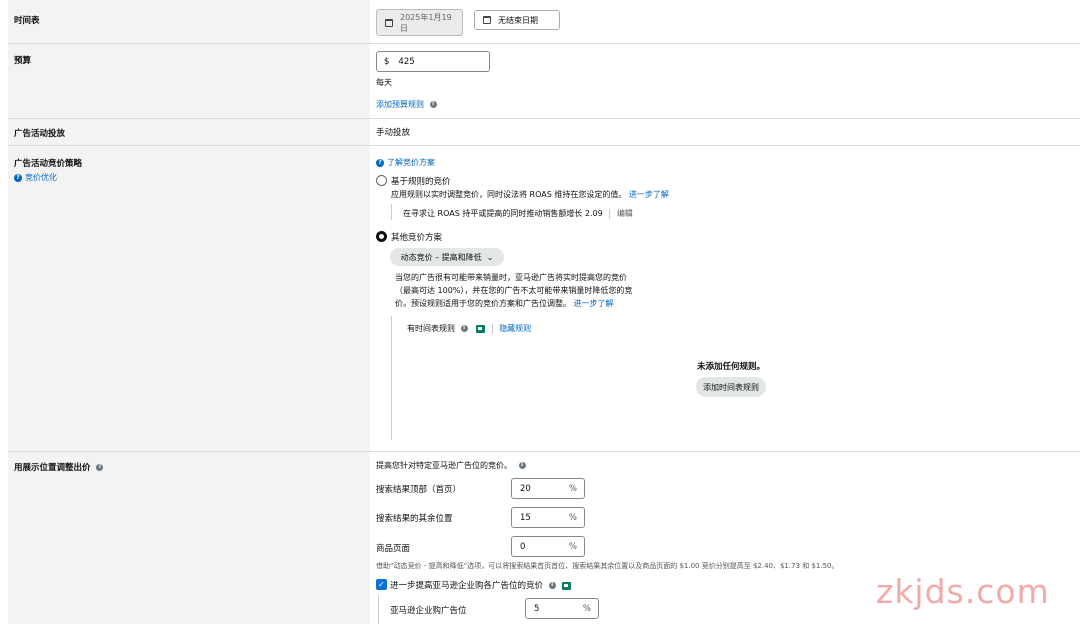  Describe the element at coordinates (381, 584) in the screenshot. I see `business-placement-checkbox: ✓` at that location.